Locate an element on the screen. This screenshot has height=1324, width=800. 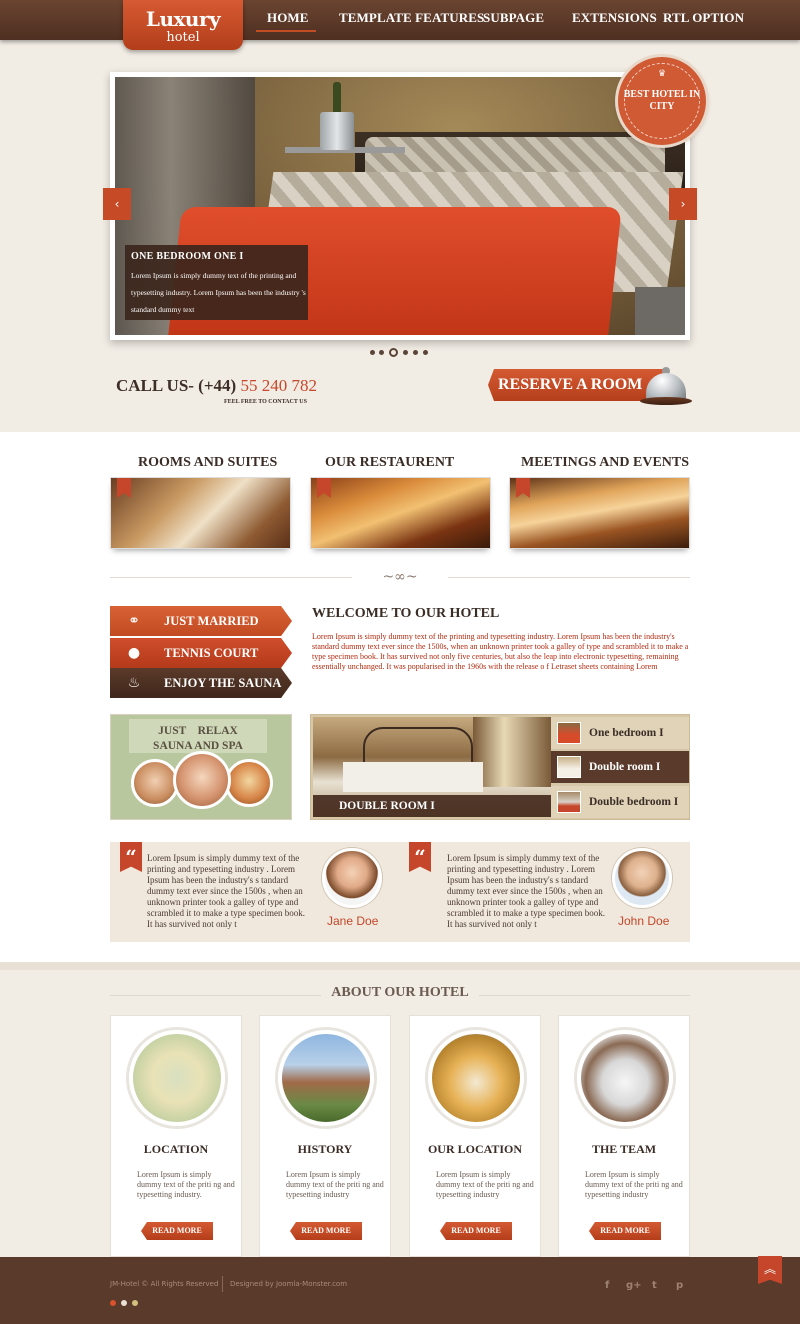
rings-icon: ⚭ is located at coordinates (134, 621).